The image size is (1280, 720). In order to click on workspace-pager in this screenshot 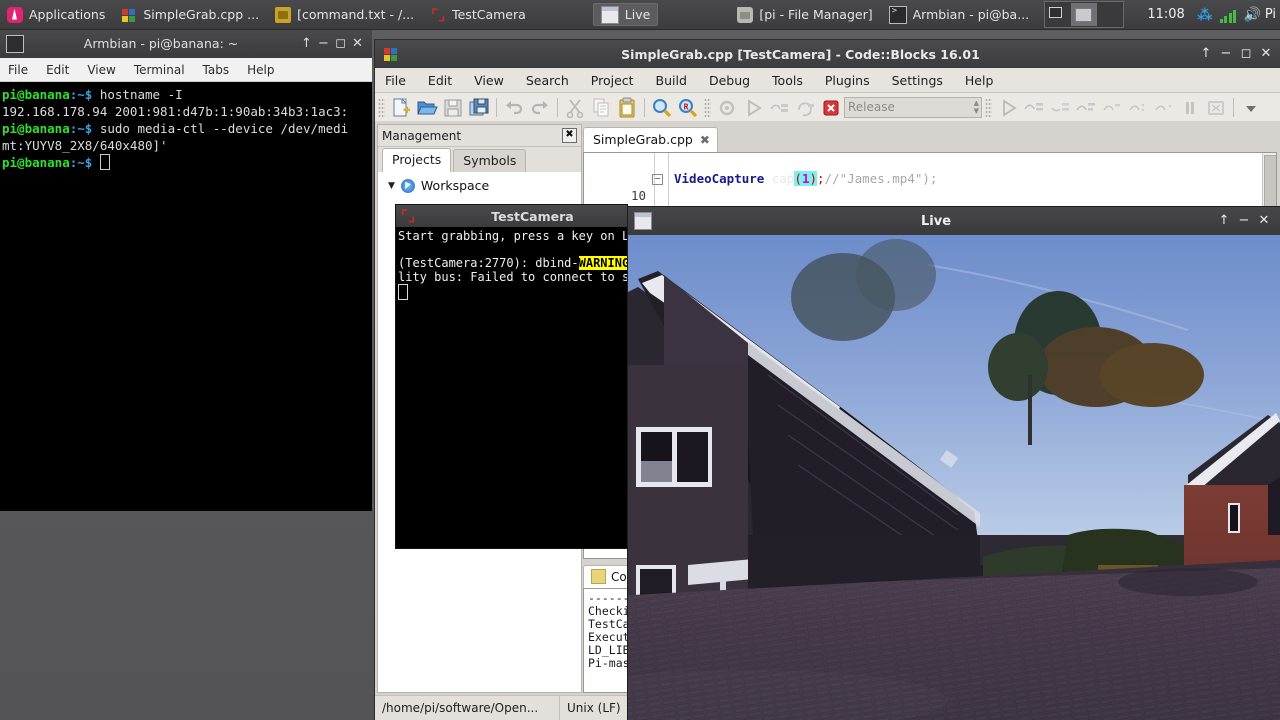, I will do `click(1084, 14)`.